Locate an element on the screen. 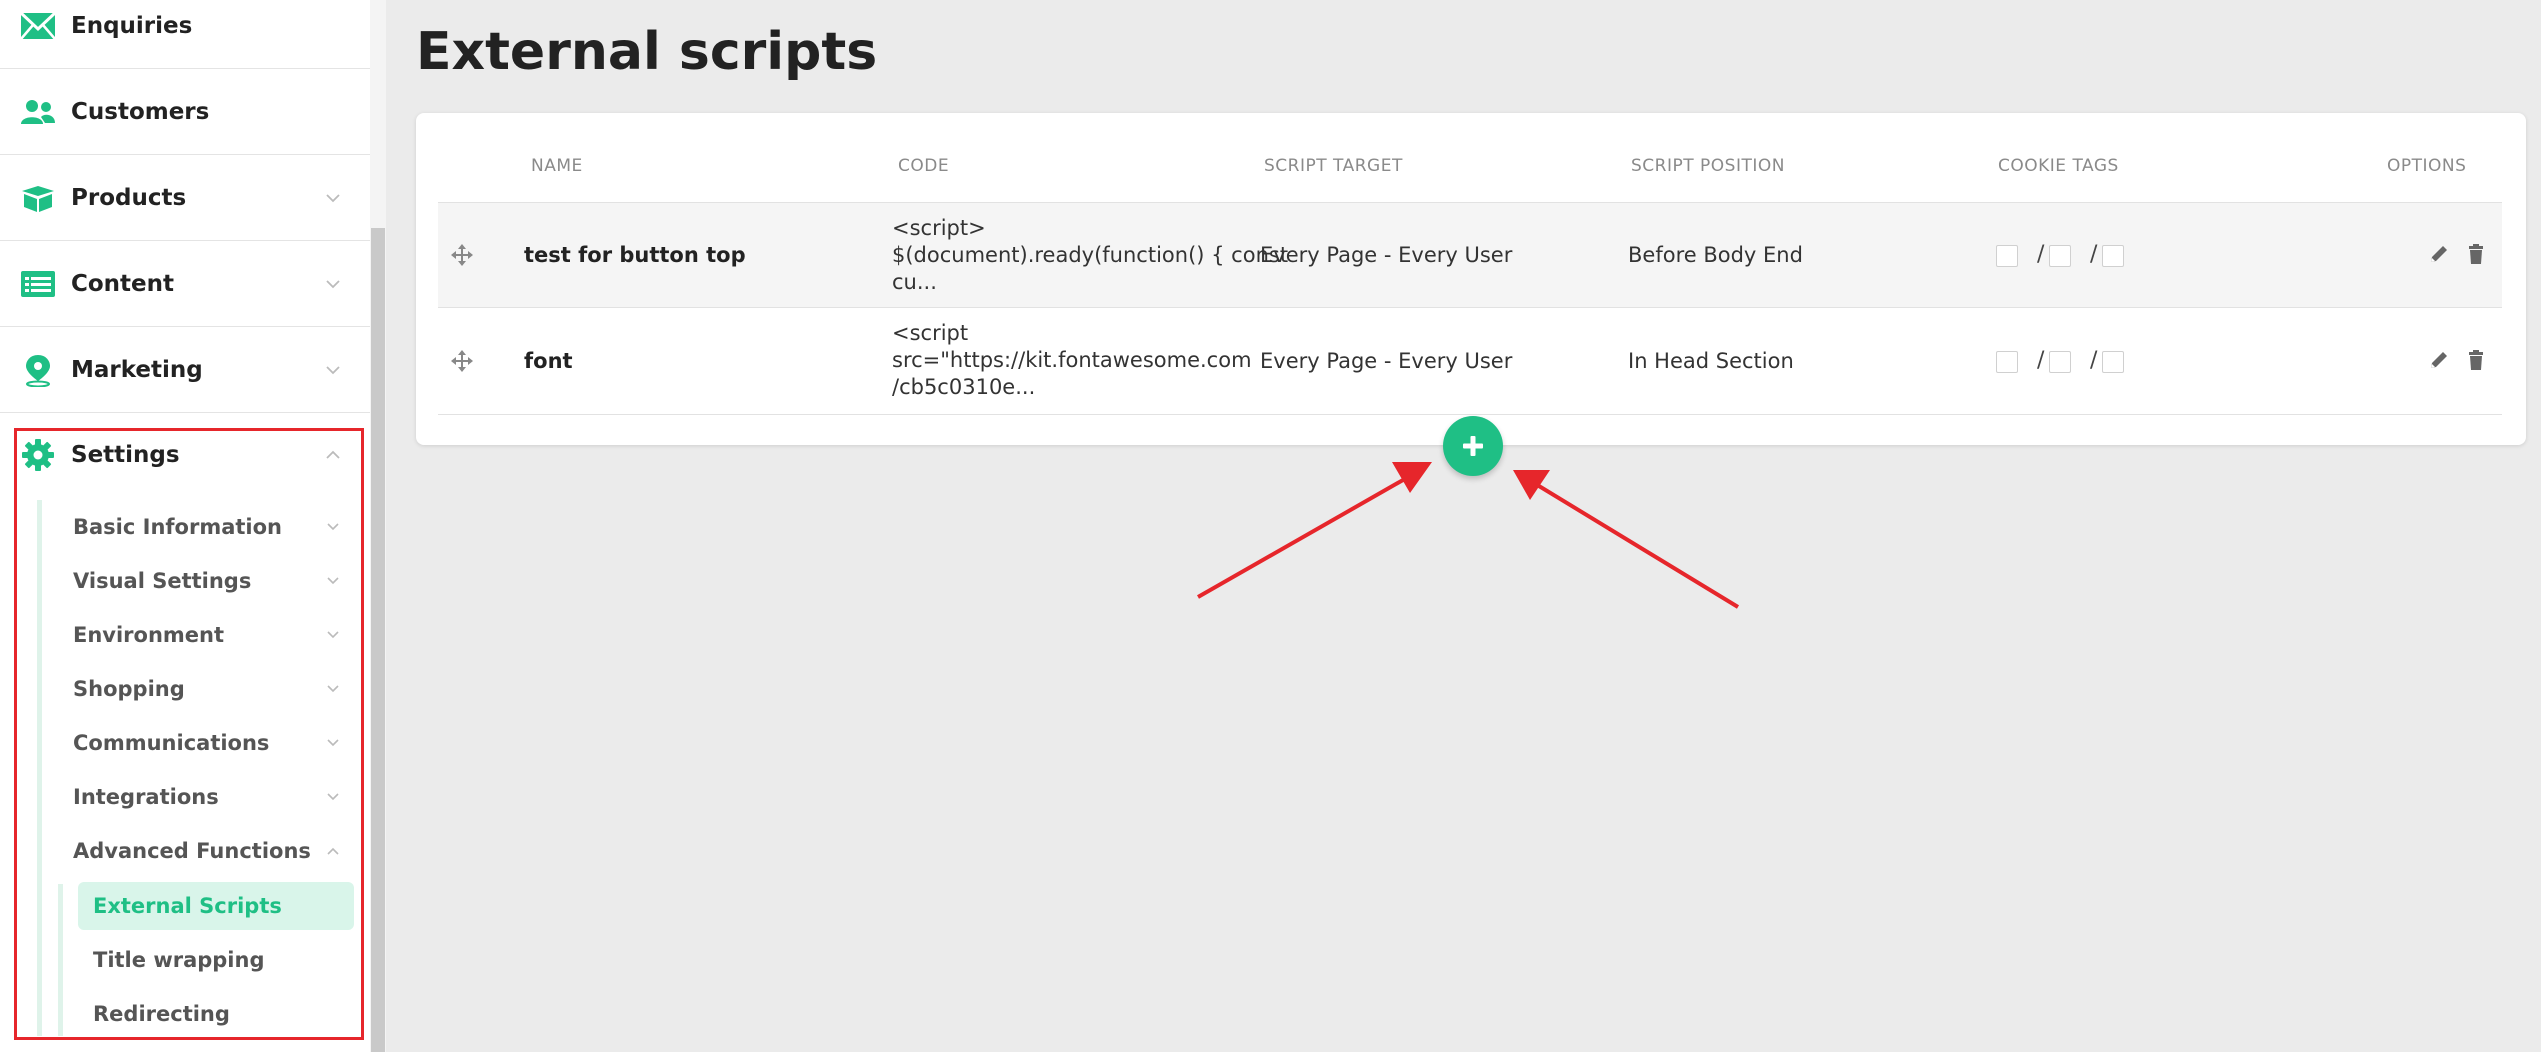 The height and width of the screenshot is (1052, 2541). sidebar-item-visual-settings: Visual Settings is located at coordinates (213, 581).